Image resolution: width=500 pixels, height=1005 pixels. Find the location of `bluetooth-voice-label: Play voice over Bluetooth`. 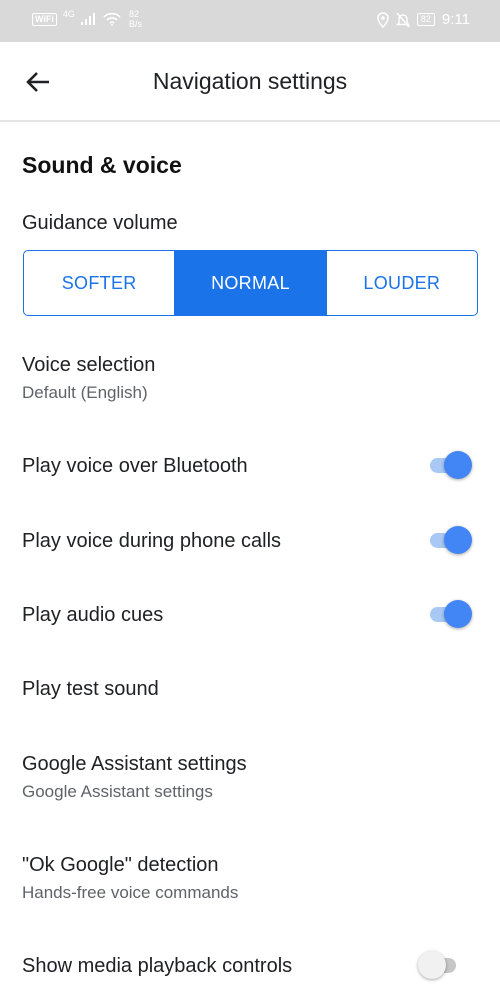

bluetooth-voice-label: Play voice over Bluetooth is located at coordinates (135, 466).